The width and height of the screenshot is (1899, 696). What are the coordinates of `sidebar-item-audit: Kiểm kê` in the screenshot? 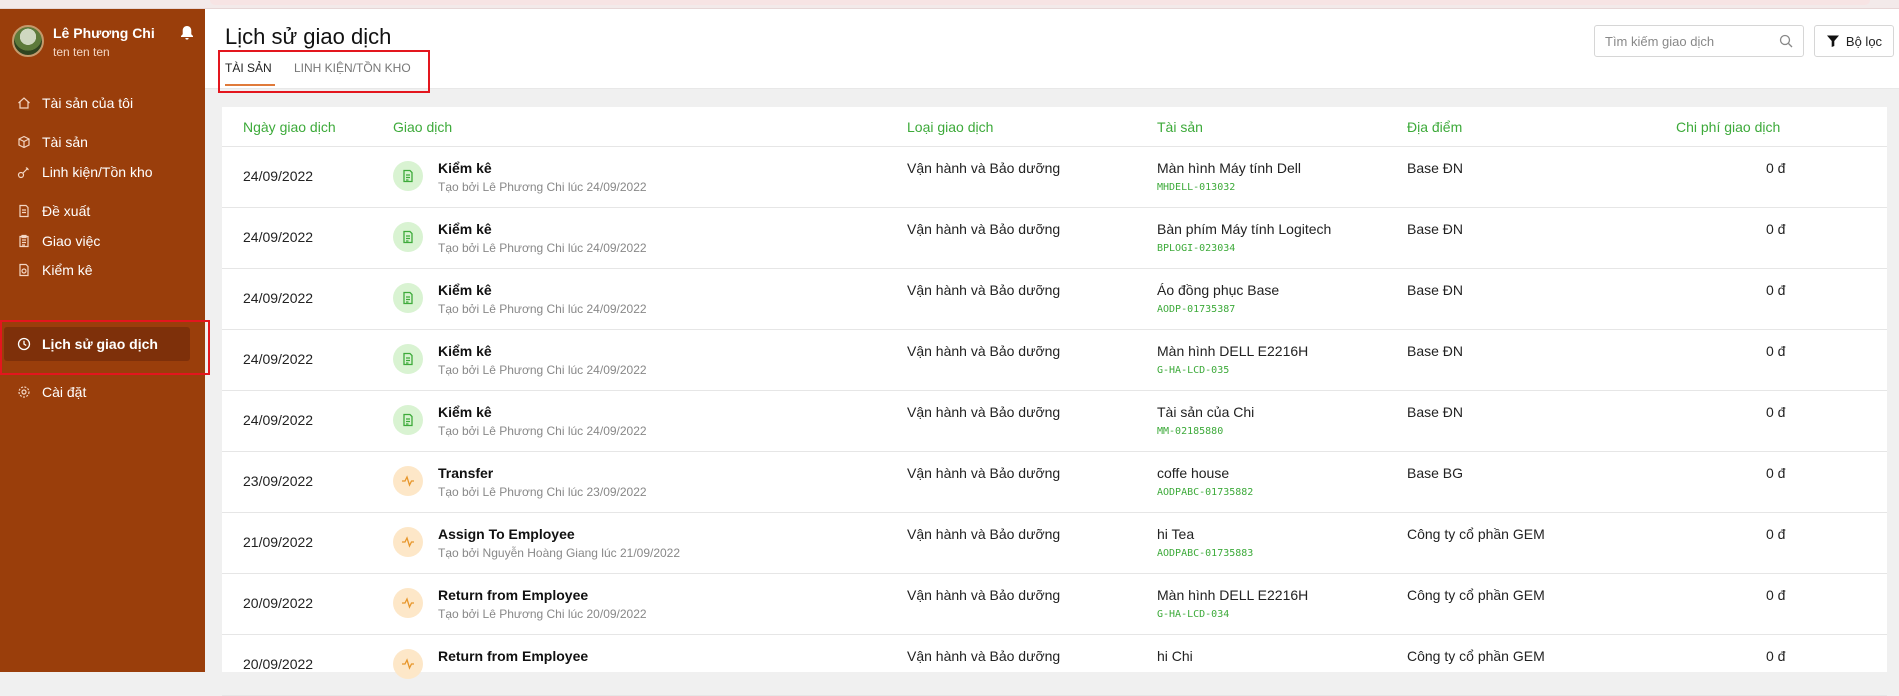 It's located at (102, 270).